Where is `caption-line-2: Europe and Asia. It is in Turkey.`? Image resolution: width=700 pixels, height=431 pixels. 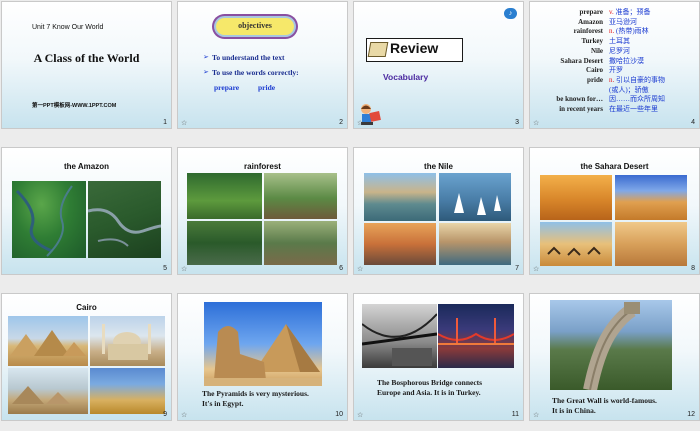
caption-line-2: Europe and Asia. It is in Turkey. is located at coordinates (429, 392).